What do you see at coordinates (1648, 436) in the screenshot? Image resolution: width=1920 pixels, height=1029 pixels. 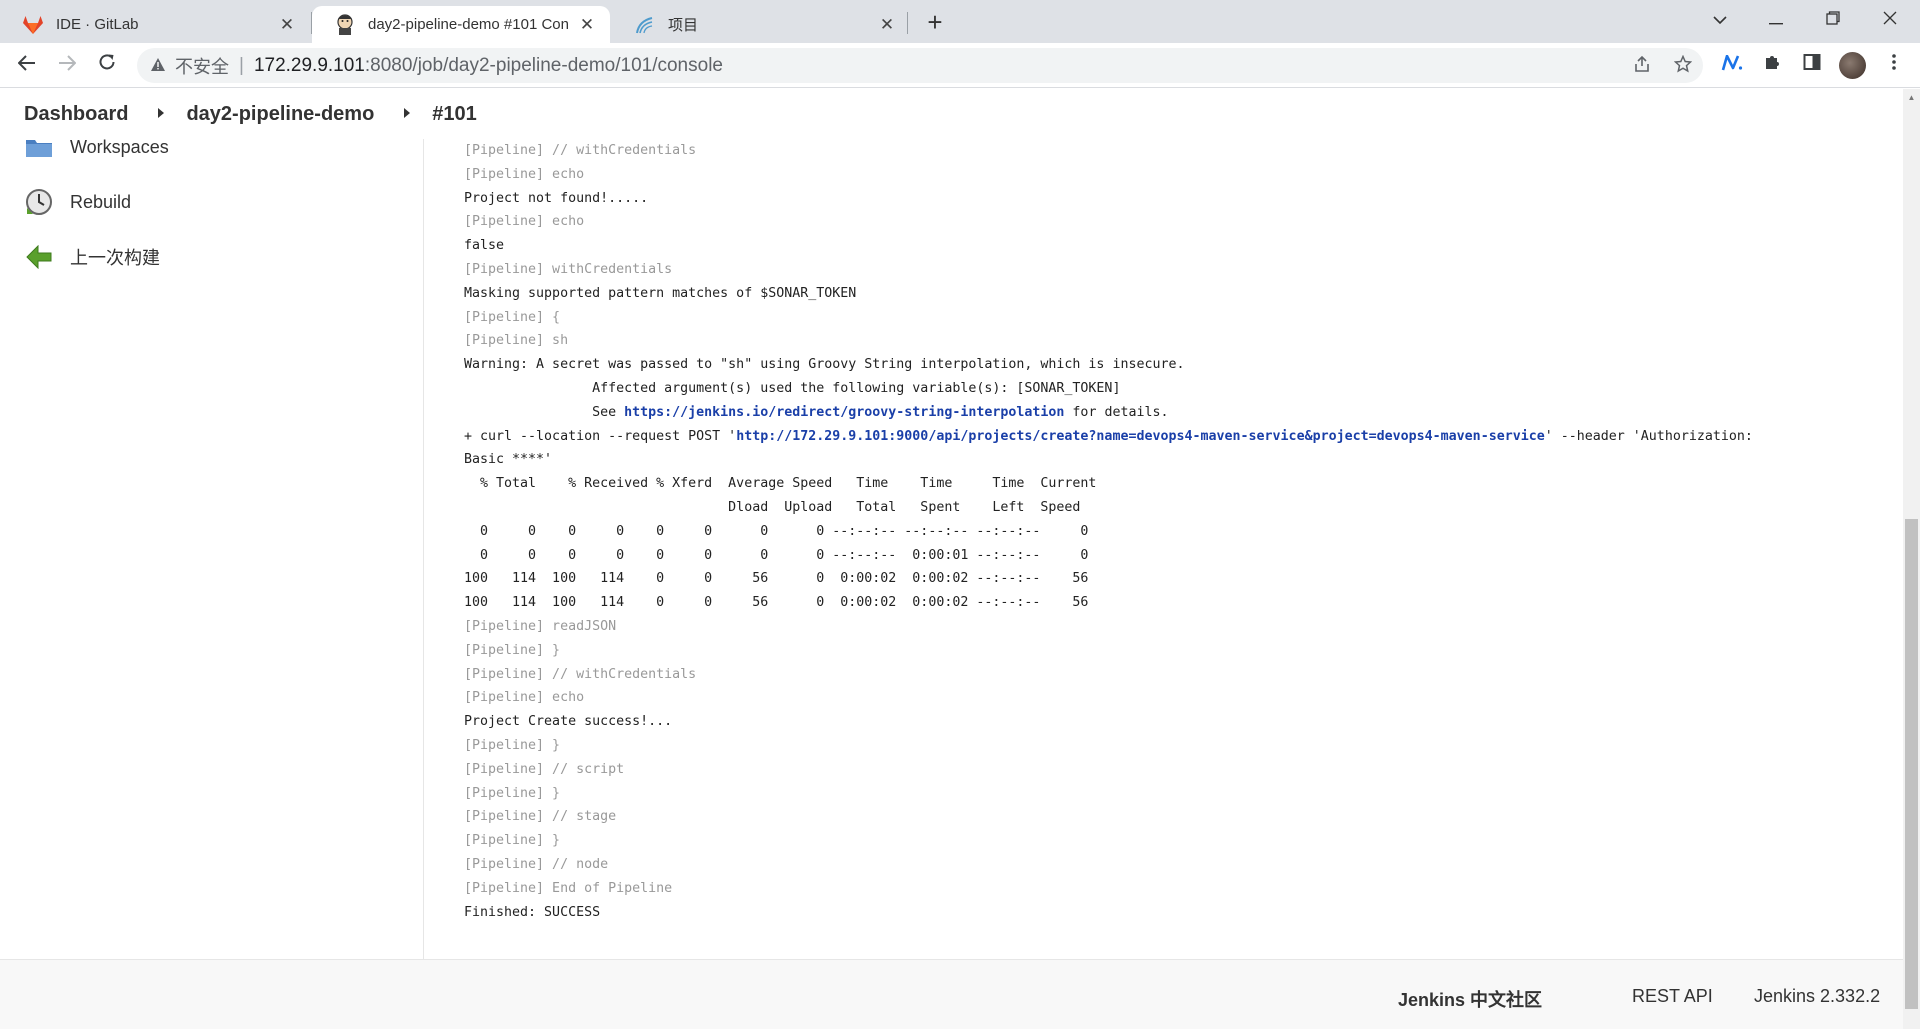 I see `console-text: ' --header 'Authorization:` at bounding box center [1648, 436].